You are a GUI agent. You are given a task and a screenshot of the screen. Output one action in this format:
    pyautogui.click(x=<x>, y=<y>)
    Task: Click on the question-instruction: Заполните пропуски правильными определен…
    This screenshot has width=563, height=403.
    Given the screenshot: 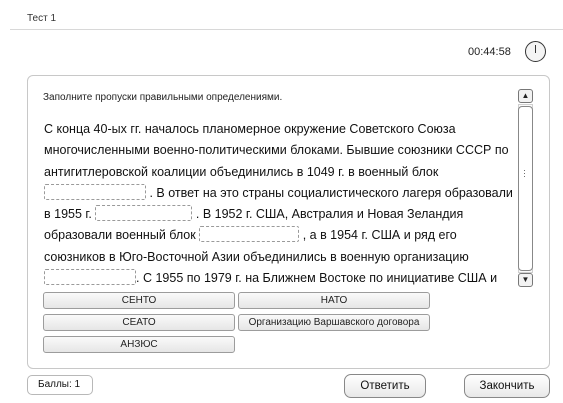 What is the action you would take?
    pyautogui.click(x=163, y=97)
    